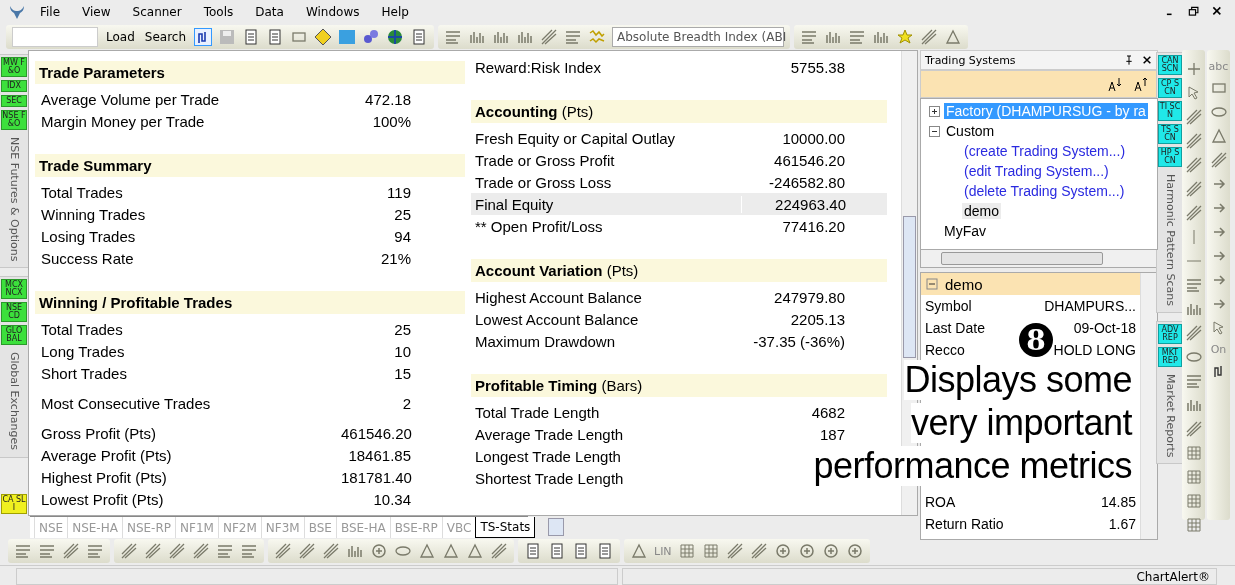  What do you see at coordinates (84, 373) in the screenshot?
I see `stat-label: Short Trades` at bounding box center [84, 373].